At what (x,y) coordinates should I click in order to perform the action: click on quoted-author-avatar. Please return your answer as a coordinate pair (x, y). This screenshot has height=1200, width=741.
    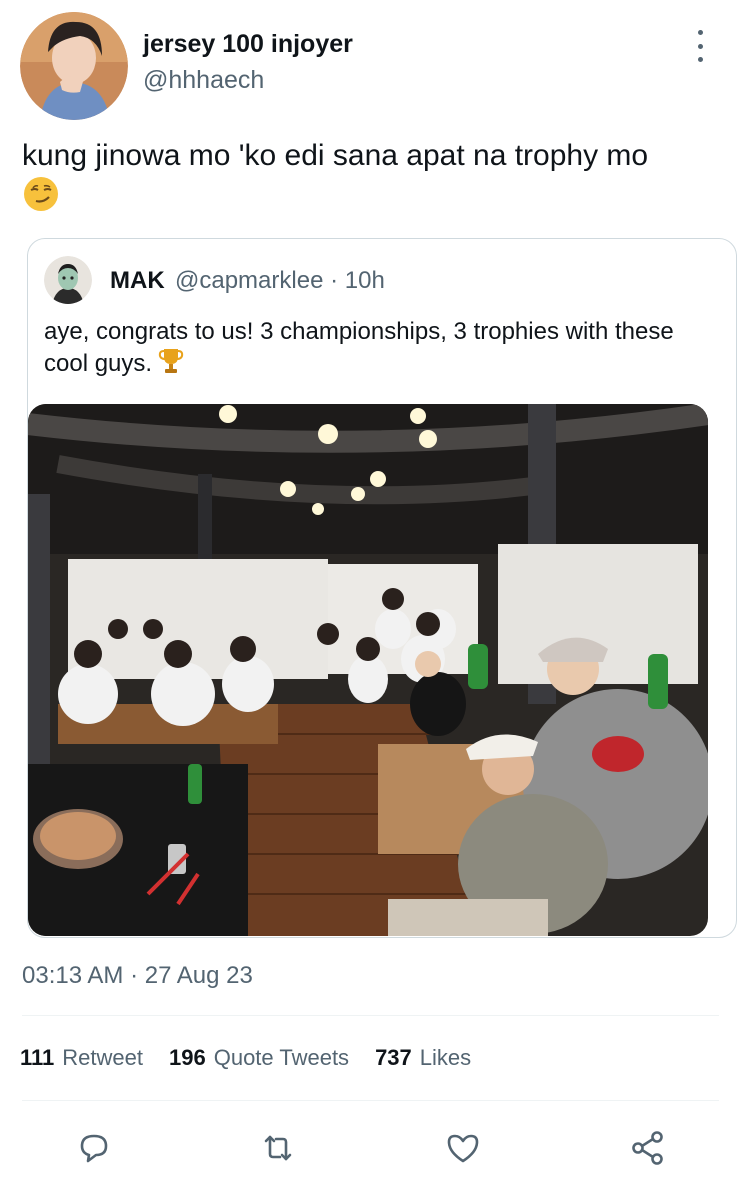
    Looking at the image, I should click on (68, 280).